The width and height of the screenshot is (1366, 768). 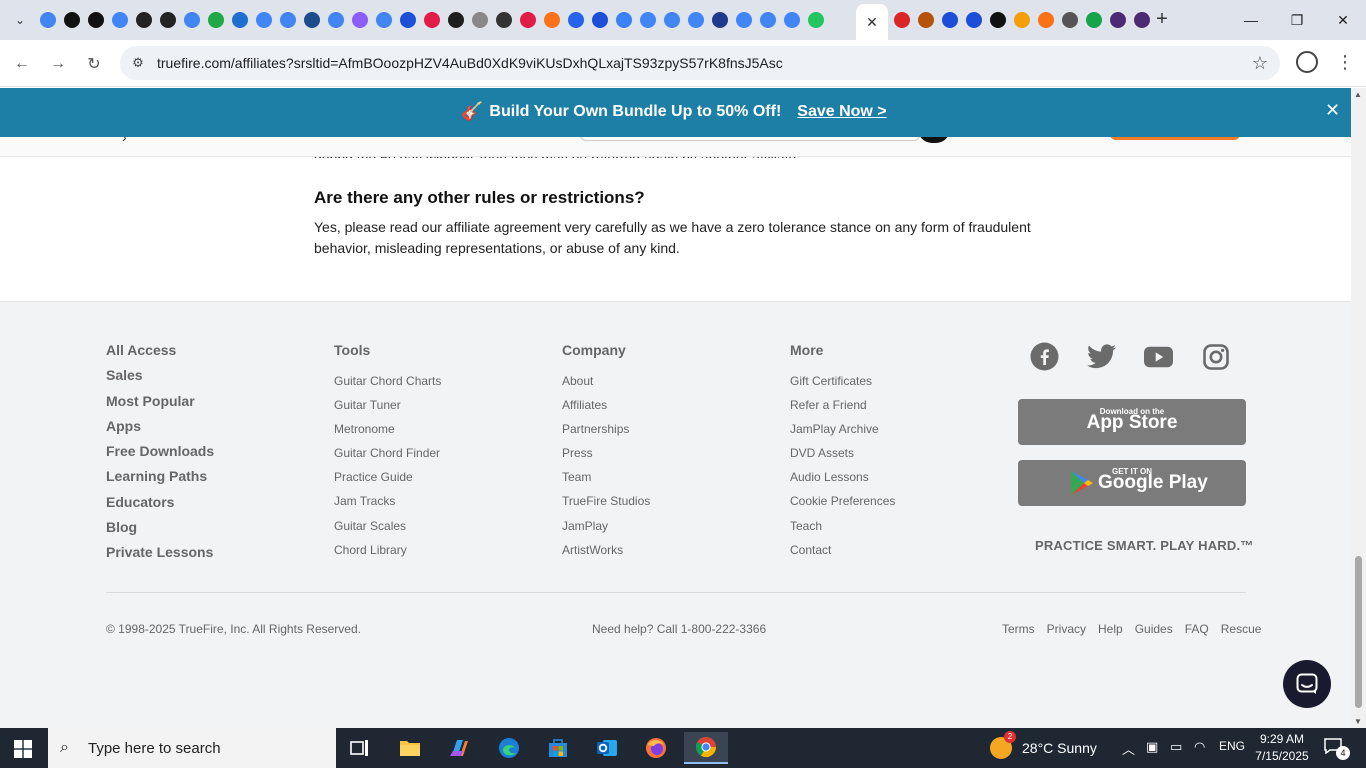 What do you see at coordinates (160, 405) in the screenshot?
I see `footer-primary-link: Most Popular` at bounding box center [160, 405].